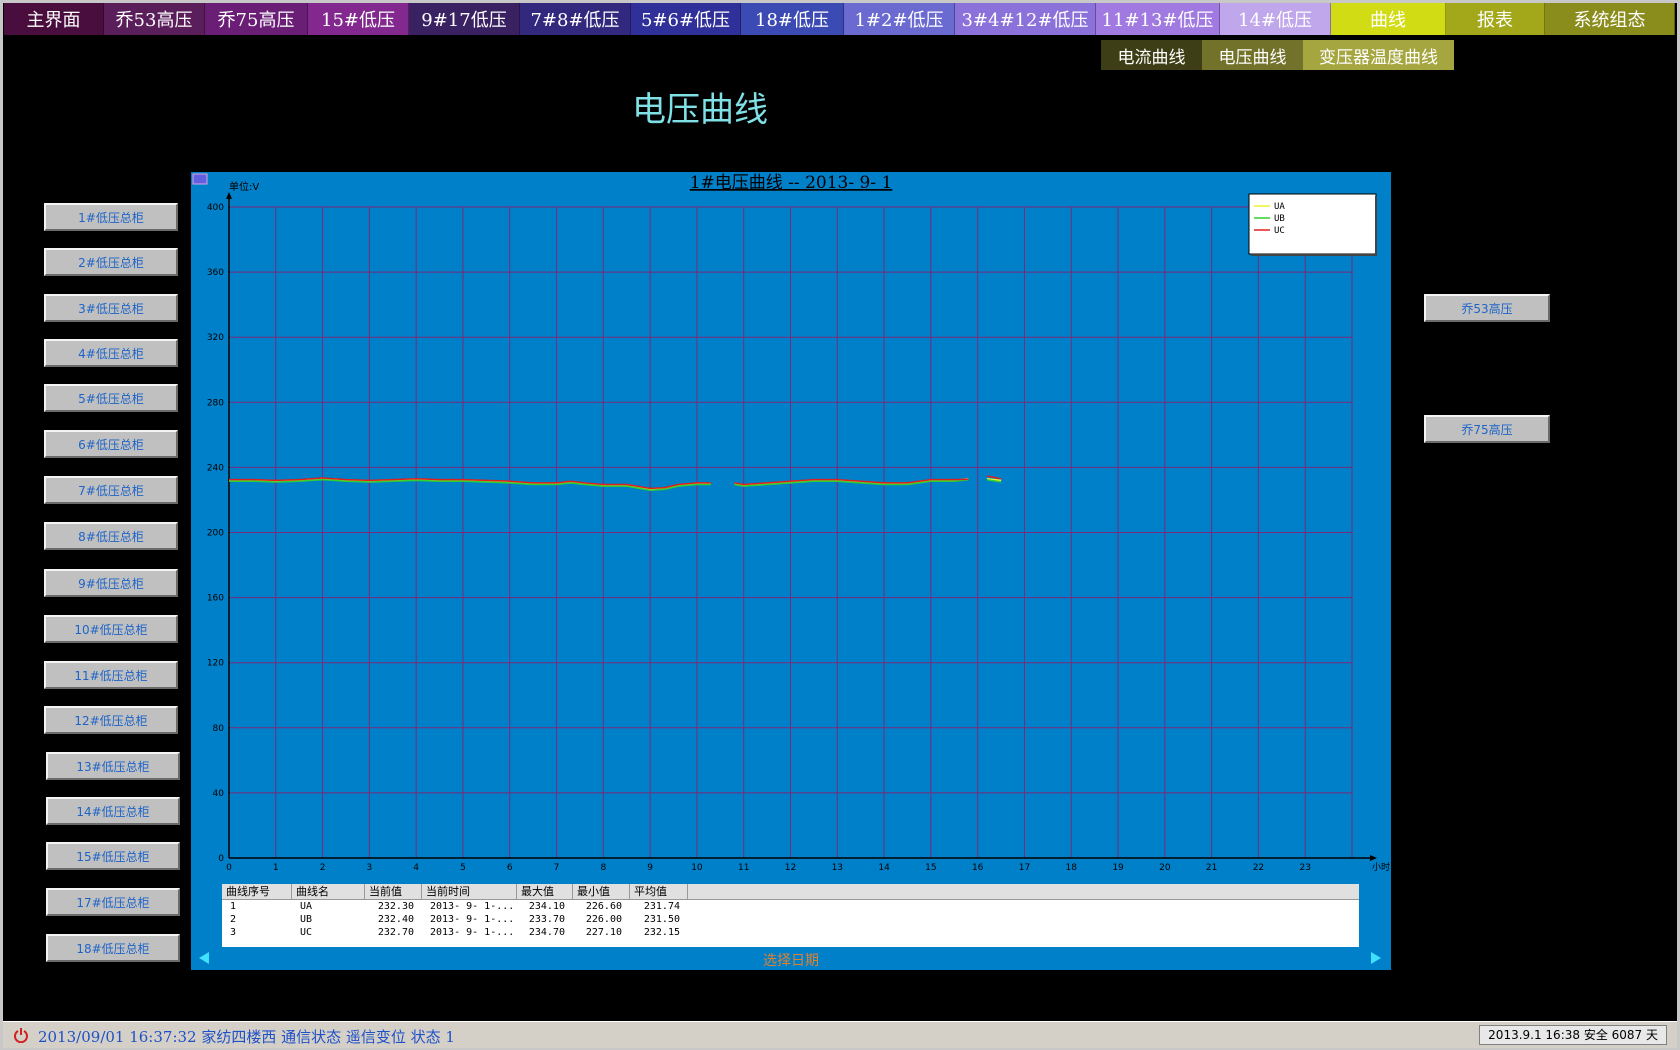 Image resolution: width=1680 pixels, height=1050 pixels. Describe the element at coordinates (557, 868) in the screenshot. I see `x-tick-7: 7` at that location.